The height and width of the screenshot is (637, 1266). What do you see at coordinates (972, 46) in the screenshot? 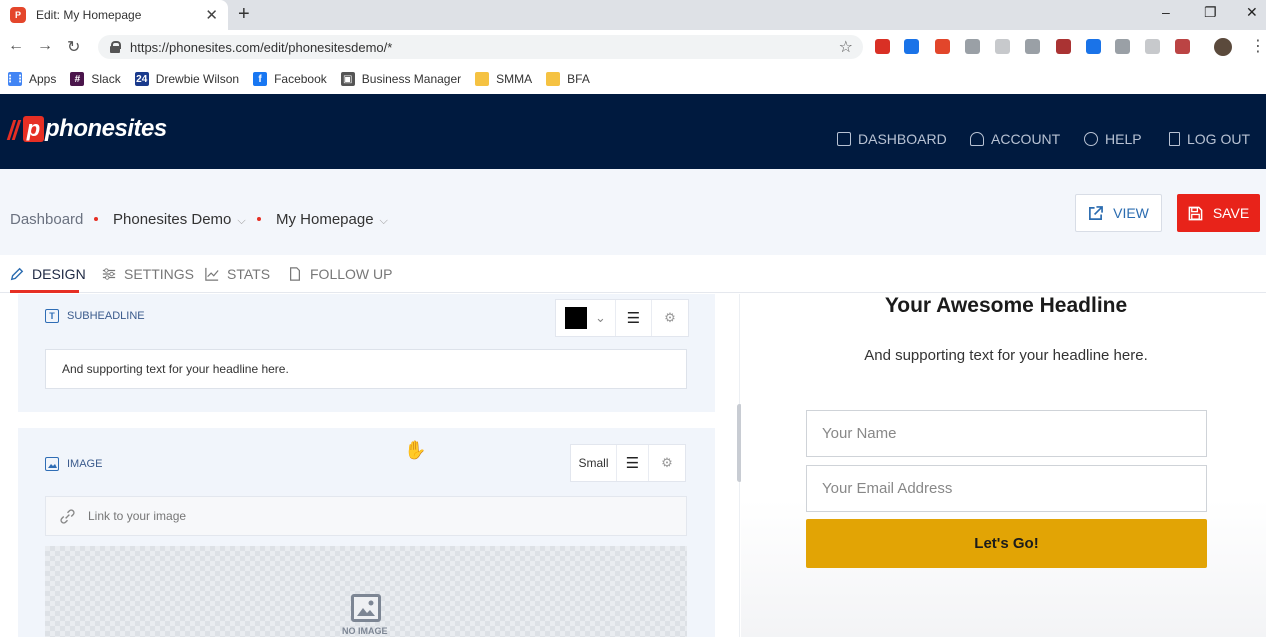
I see `extension-facebook-icon` at bounding box center [972, 46].